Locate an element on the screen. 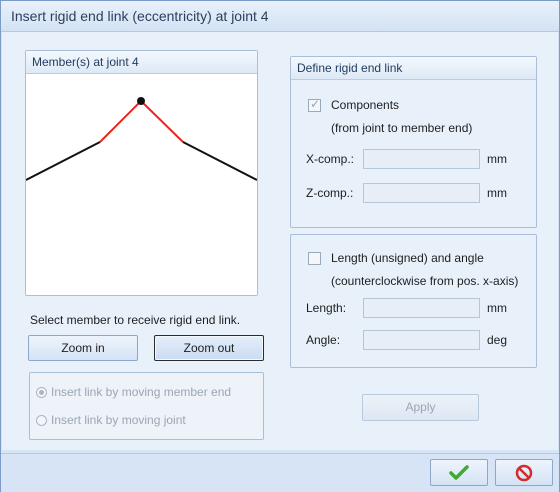  joint-node is located at coordinates (141, 101).